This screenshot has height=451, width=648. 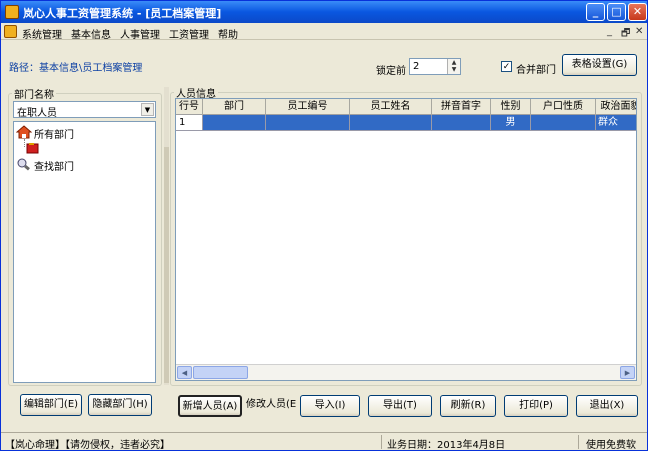 What do you see at coordinates (536, 70) in the screenshot?
I see `merge-dept-label: 合并部门` at bounding box center [536, 70].